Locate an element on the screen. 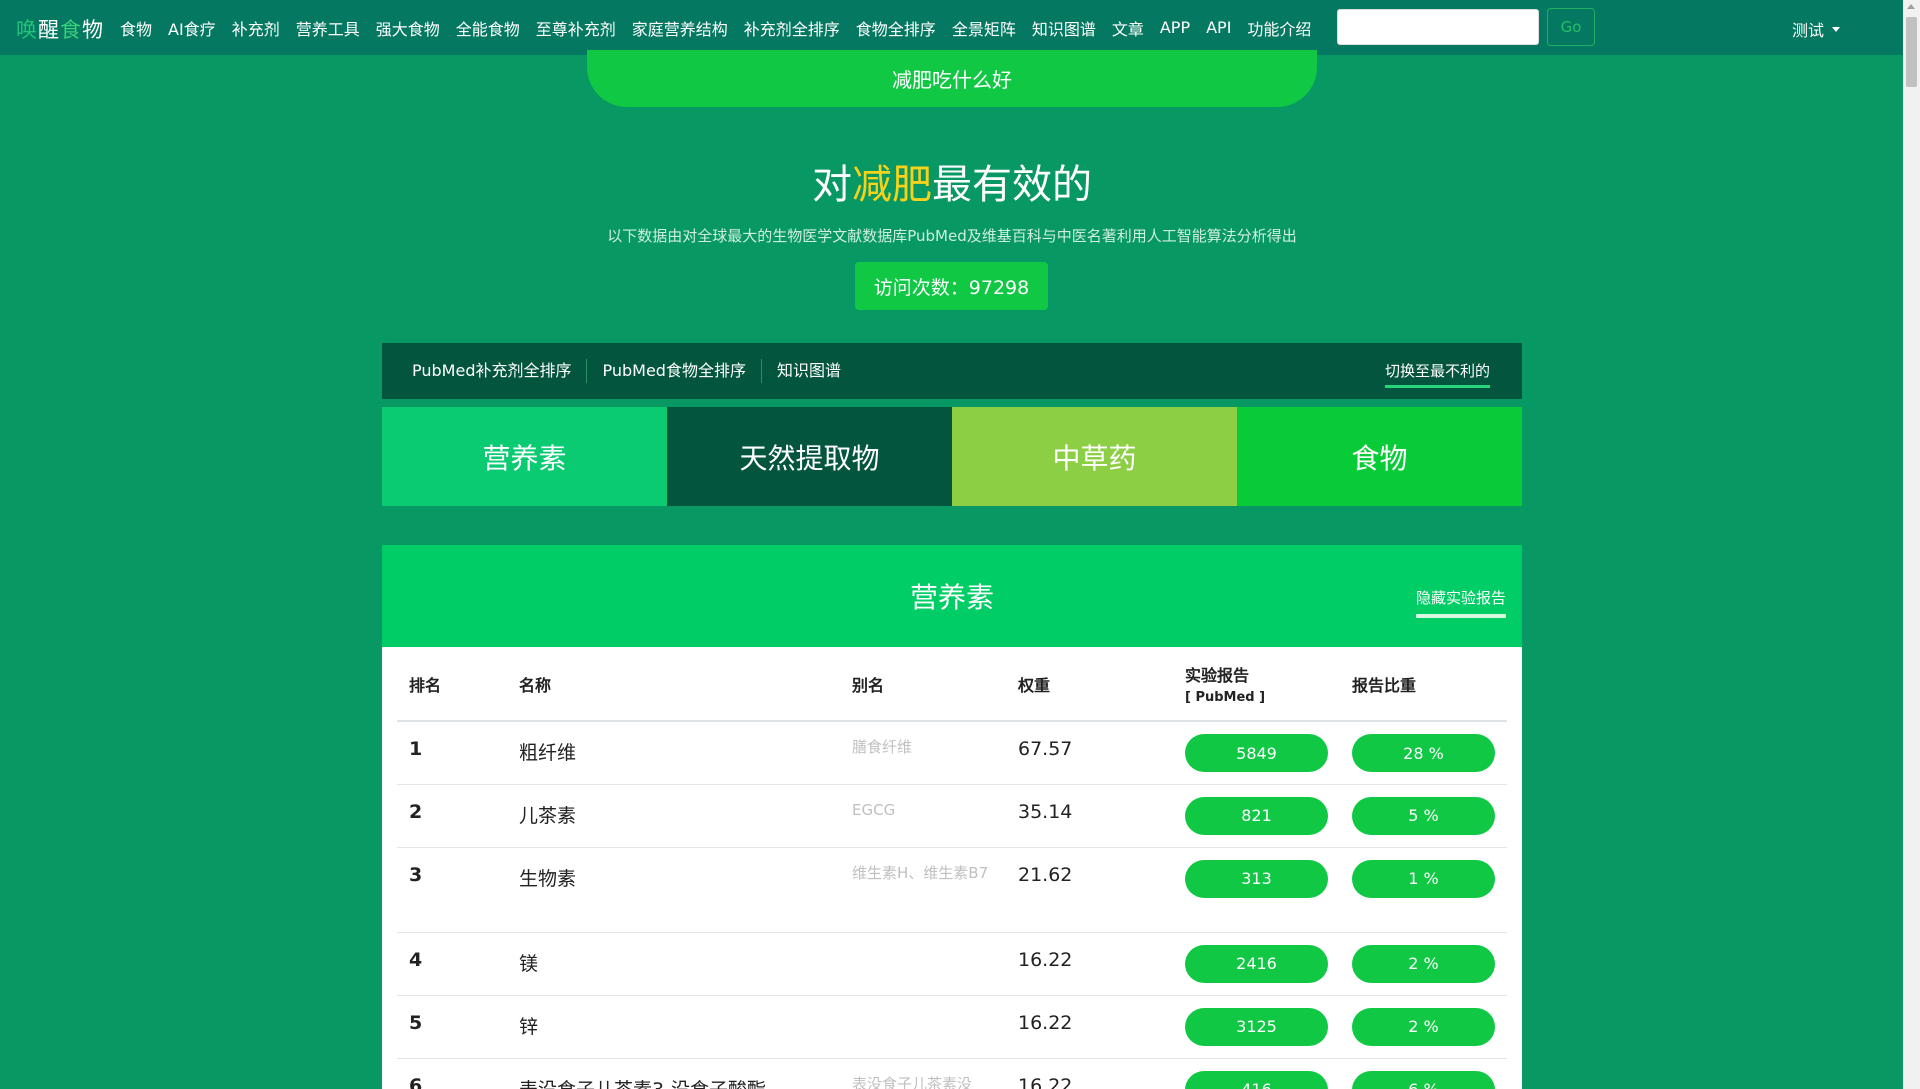 The height and width of the screenshot is (1089, 1920). row-name: 表没食子儿茶素3-没食子酸酯 is located at coordinates (673, 1073).